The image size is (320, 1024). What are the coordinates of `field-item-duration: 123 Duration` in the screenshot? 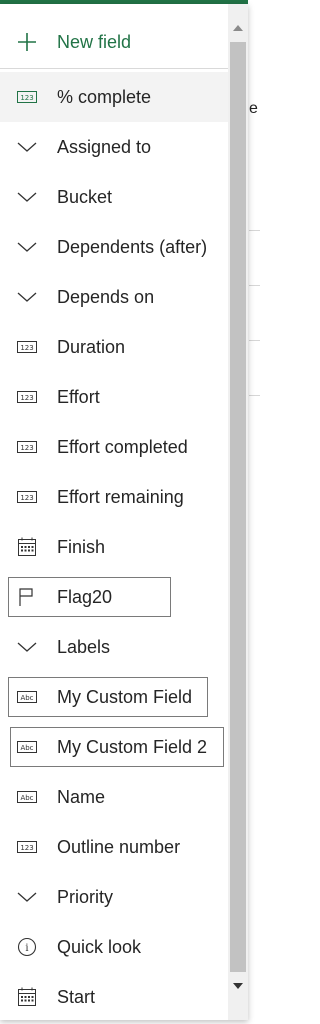 It's located at (114, 347).